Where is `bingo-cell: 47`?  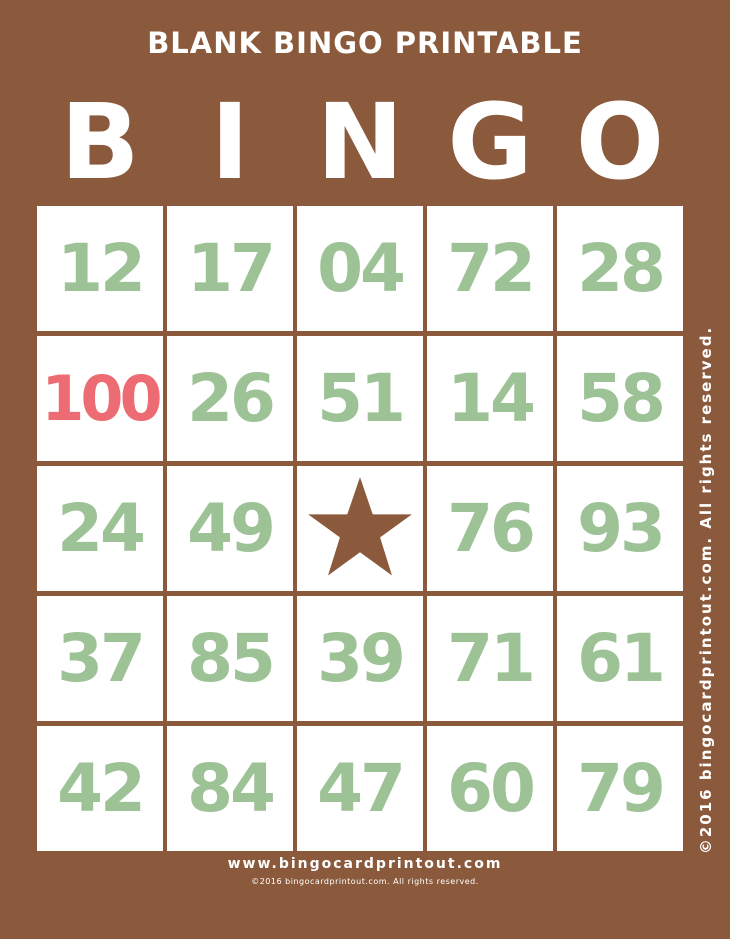 bingo-cell: 47 is located at coordinates (360, 788).